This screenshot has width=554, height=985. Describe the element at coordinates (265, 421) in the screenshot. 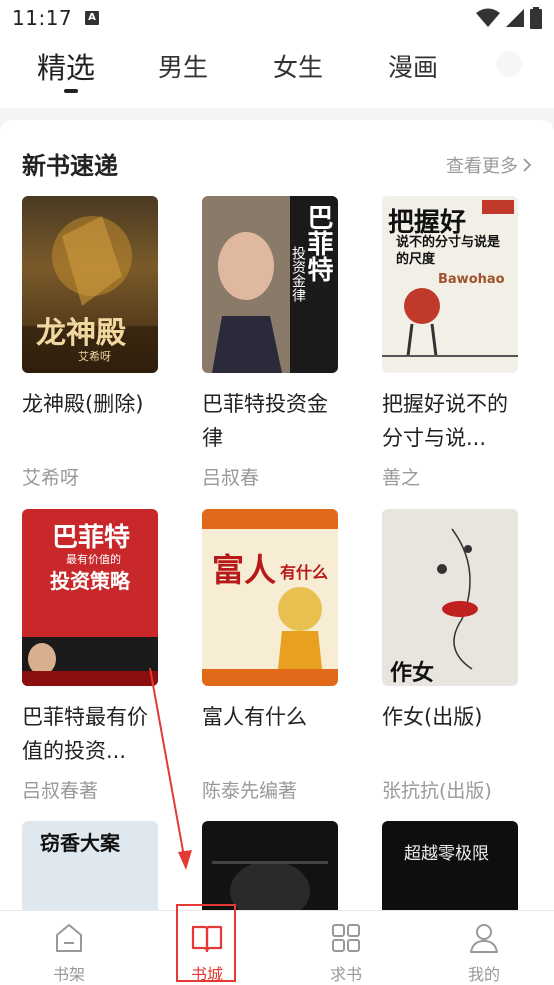

I see `book-title: 巴菲特投资金律` at that location.